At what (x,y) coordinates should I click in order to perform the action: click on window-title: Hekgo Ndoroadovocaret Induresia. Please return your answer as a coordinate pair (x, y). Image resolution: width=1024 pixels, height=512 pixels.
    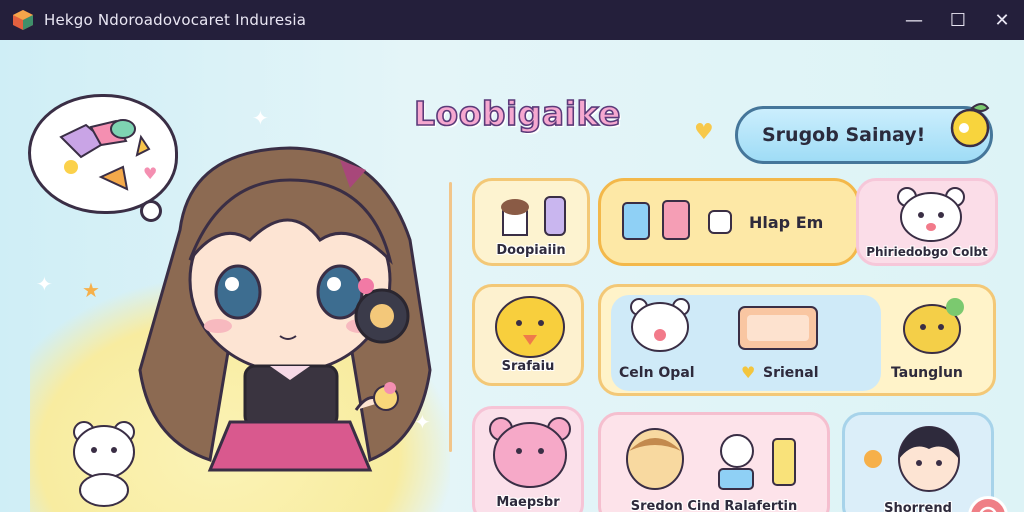
    Looking at the image, I should click on (175, 20).